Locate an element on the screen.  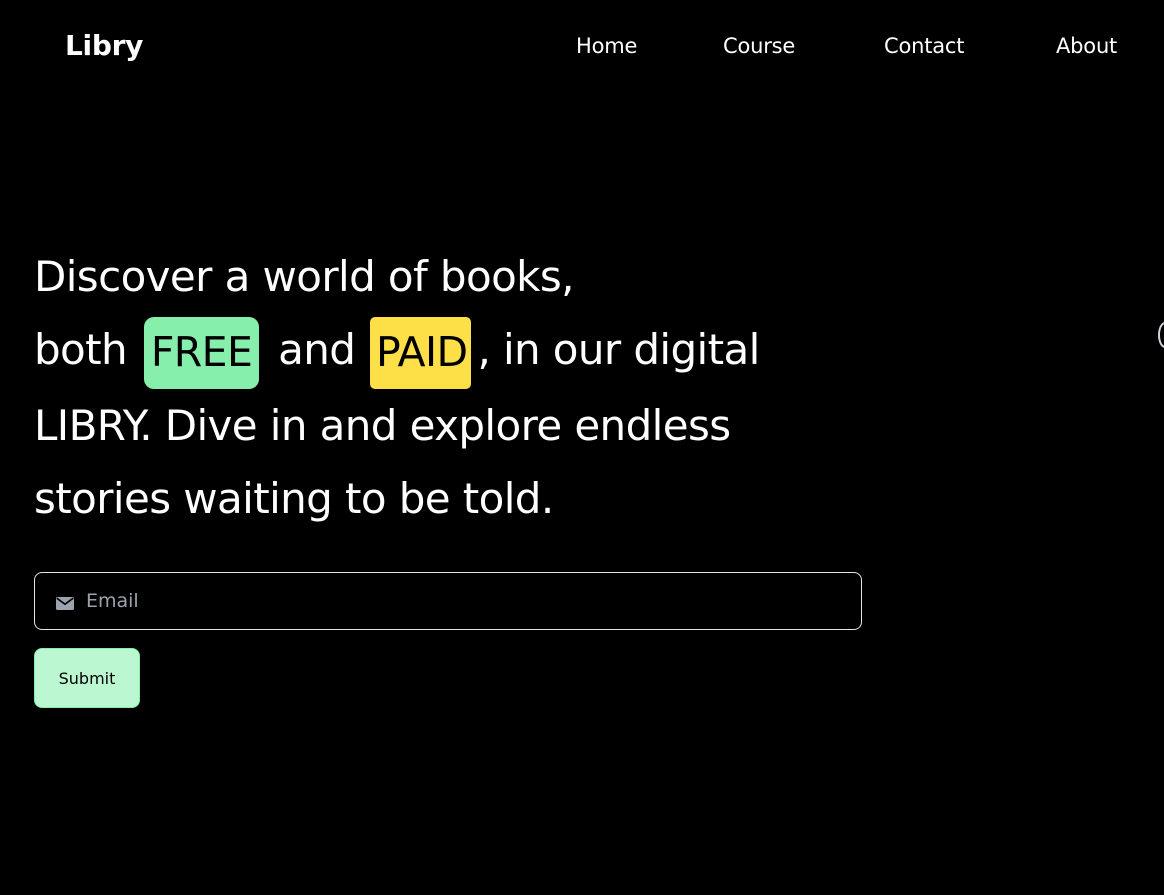
submit-button: Submit is located at coordinates (87, 678).